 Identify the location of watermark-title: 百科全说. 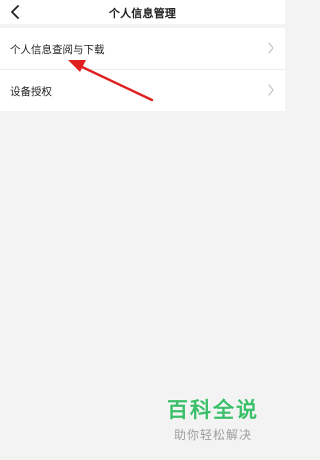
(213, 410).